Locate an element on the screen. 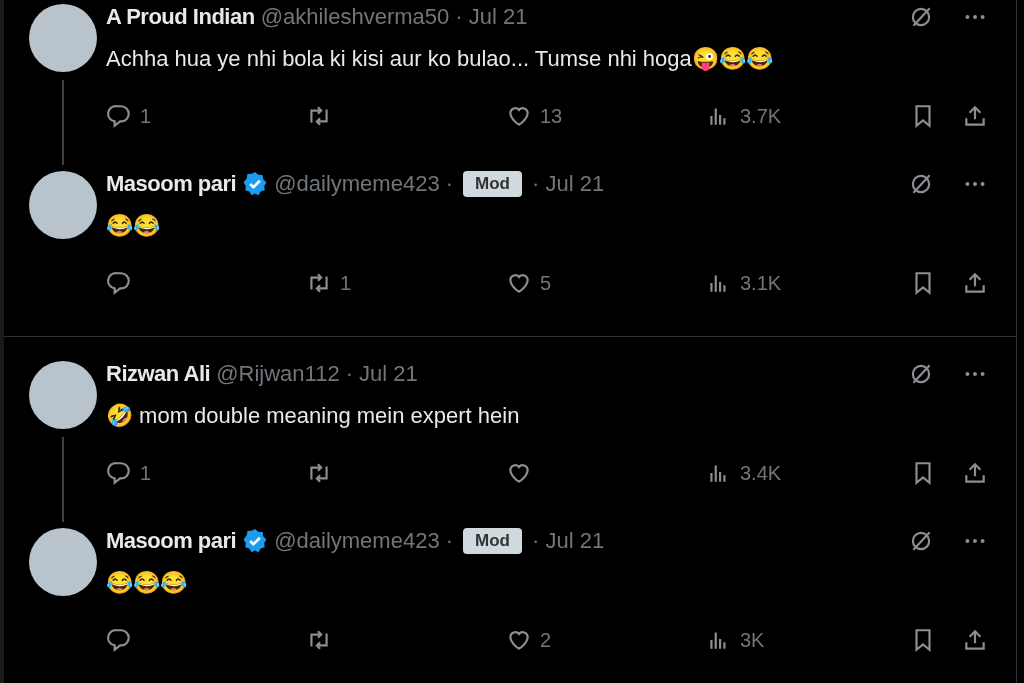 Image resolution: width=1024 pixels, height=683 pixels. post-text: 😂😂 is located at coordinates (133, 226).